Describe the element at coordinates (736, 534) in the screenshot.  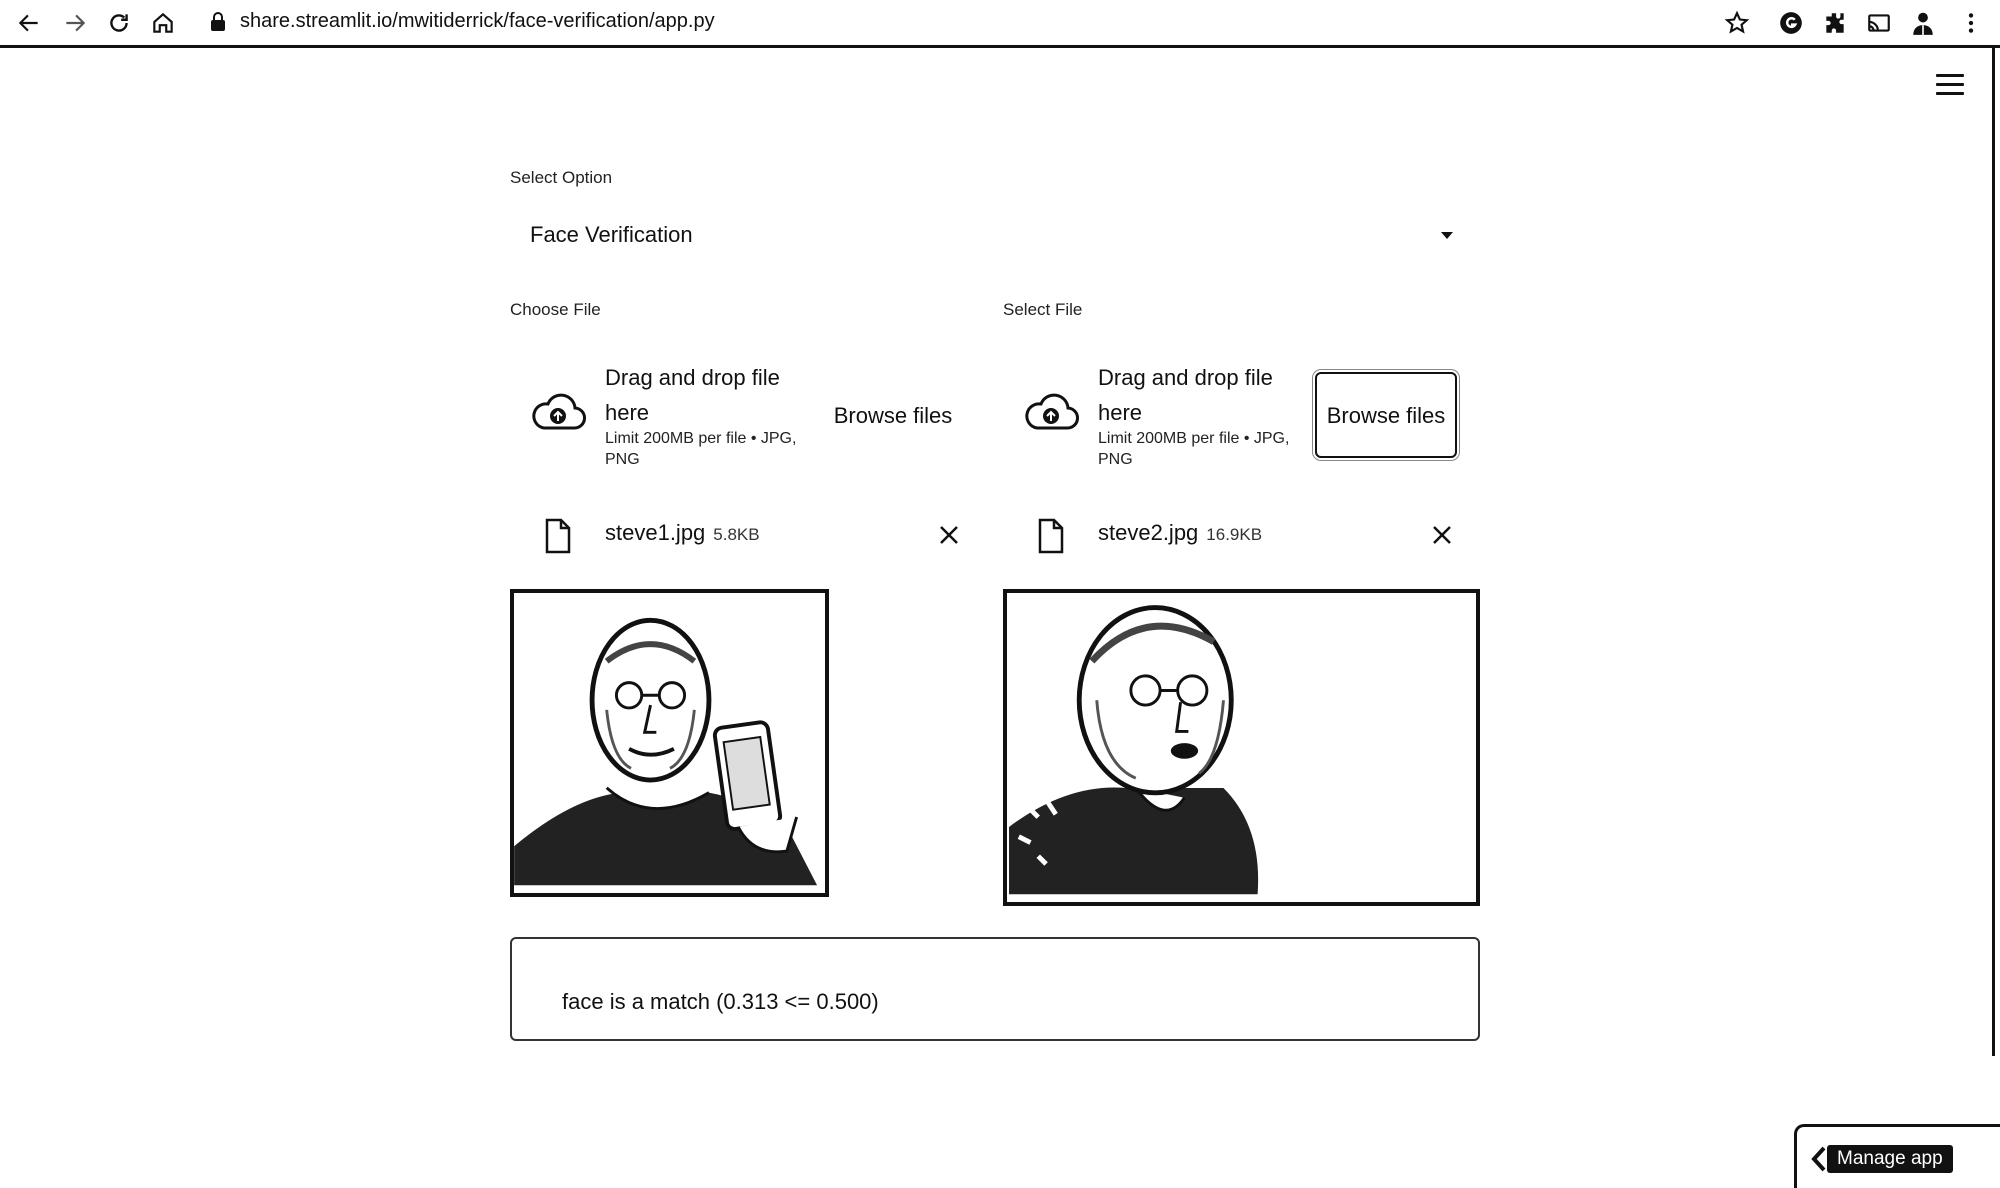
I see `file-size: 5.8KB` at that location.